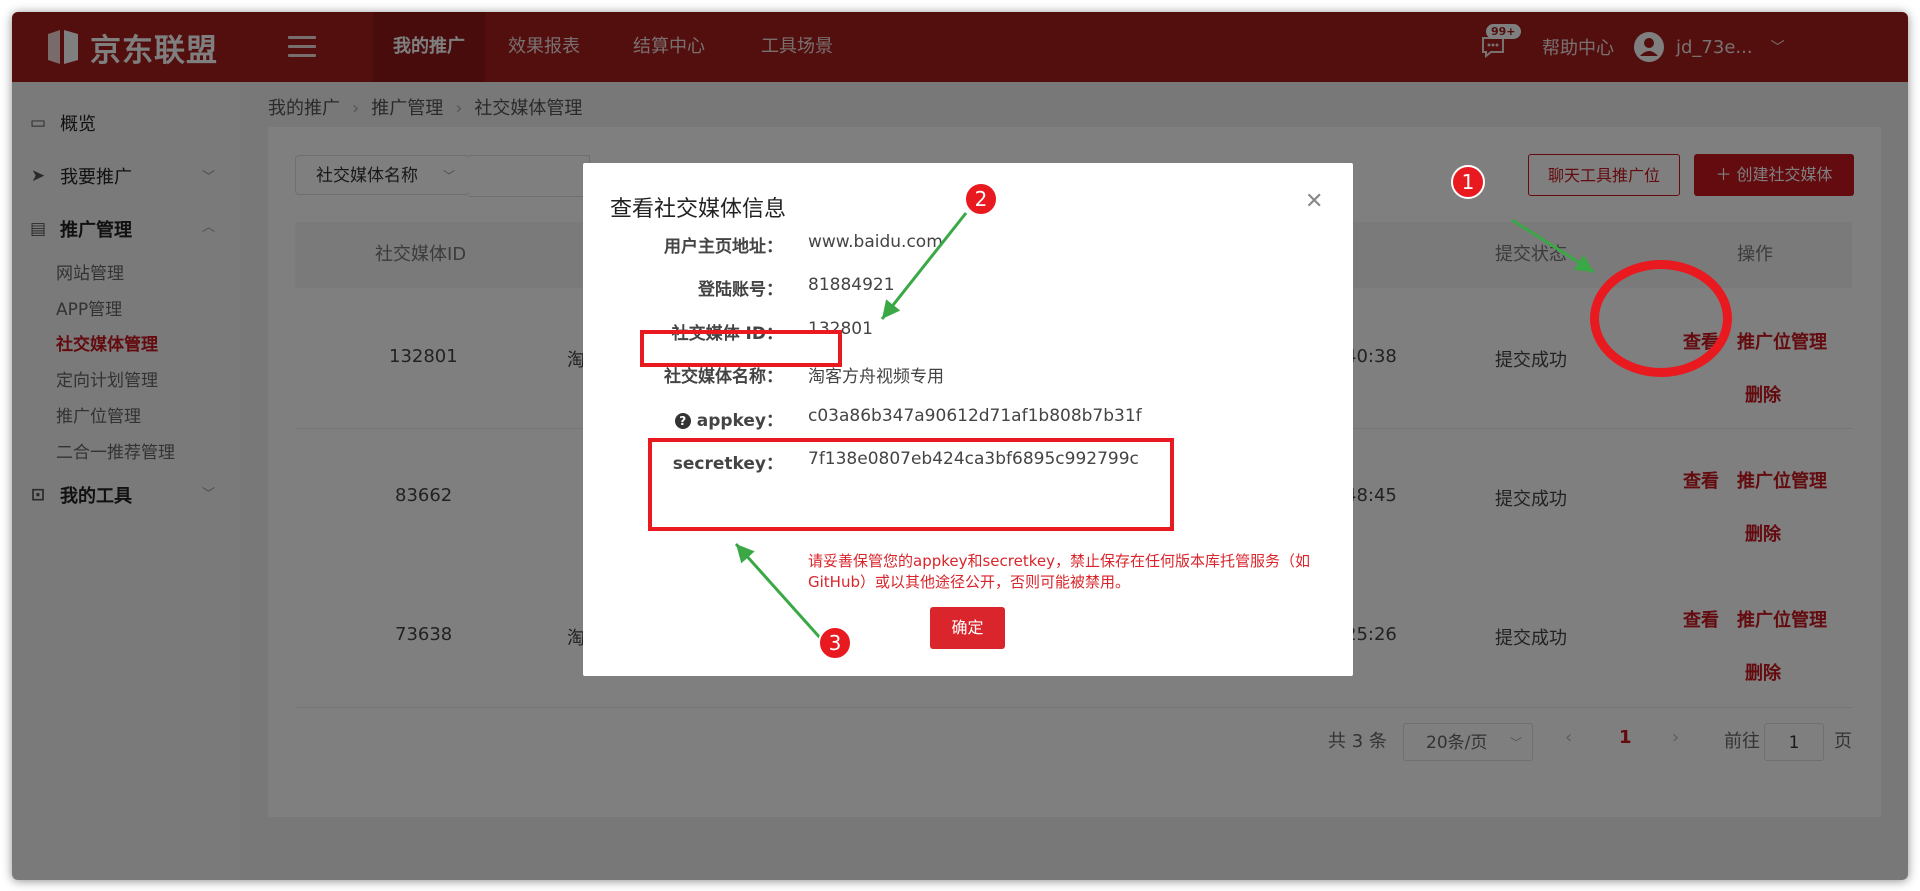 Image resolution: width=1920 pixels, height=891 pixels. Describe the element at coordinates (911, 484) in the screenshot. I see `annotation-box-keys` at that location.